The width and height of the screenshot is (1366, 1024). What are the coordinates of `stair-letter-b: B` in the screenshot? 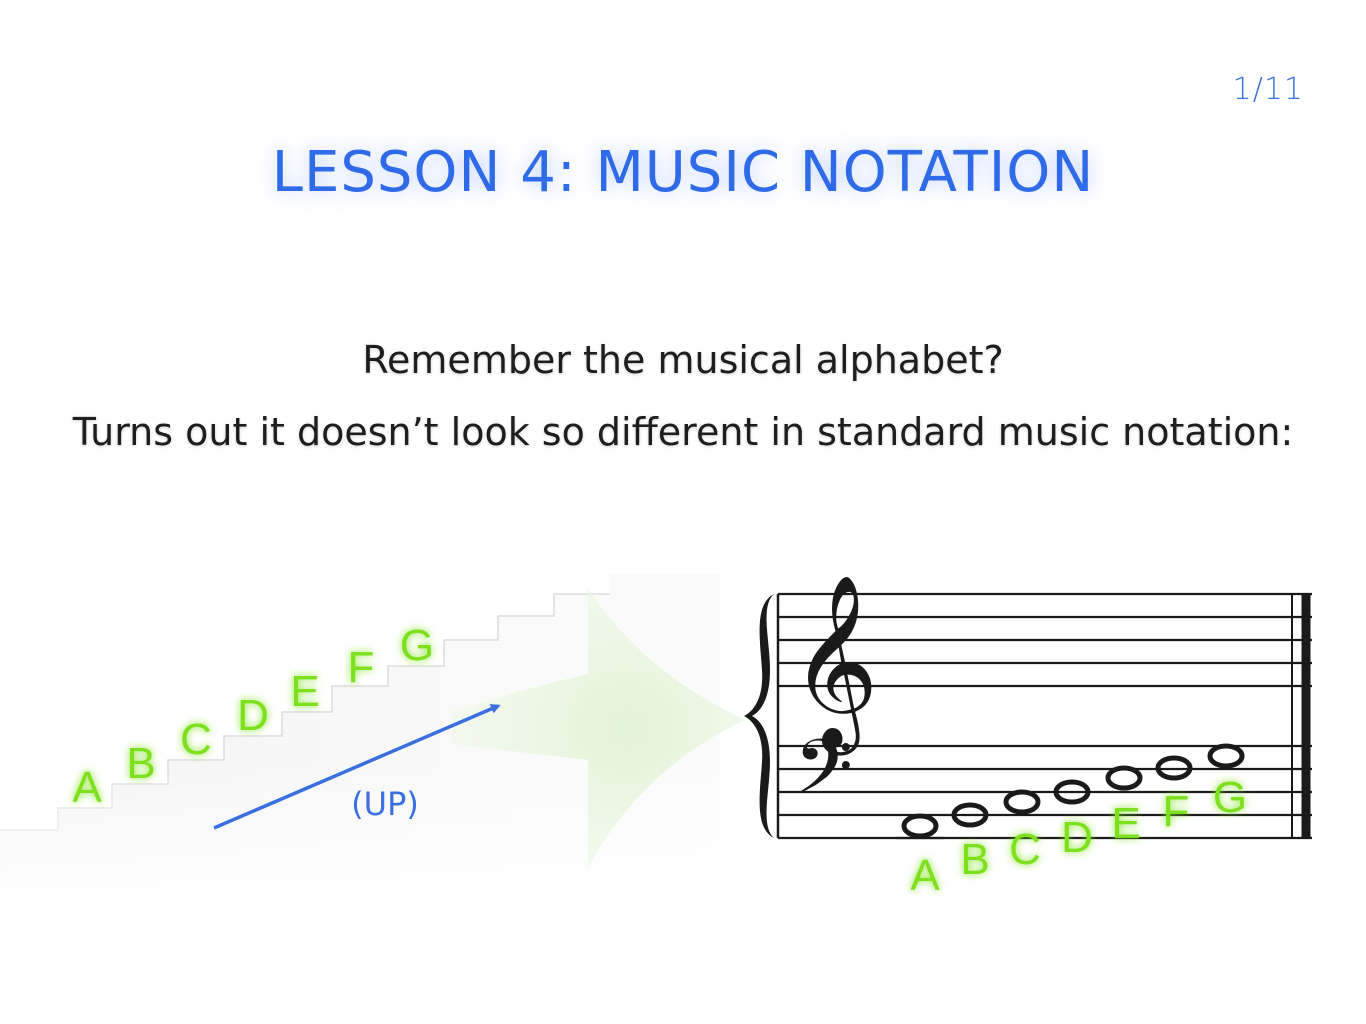 It's located at (140, 763).